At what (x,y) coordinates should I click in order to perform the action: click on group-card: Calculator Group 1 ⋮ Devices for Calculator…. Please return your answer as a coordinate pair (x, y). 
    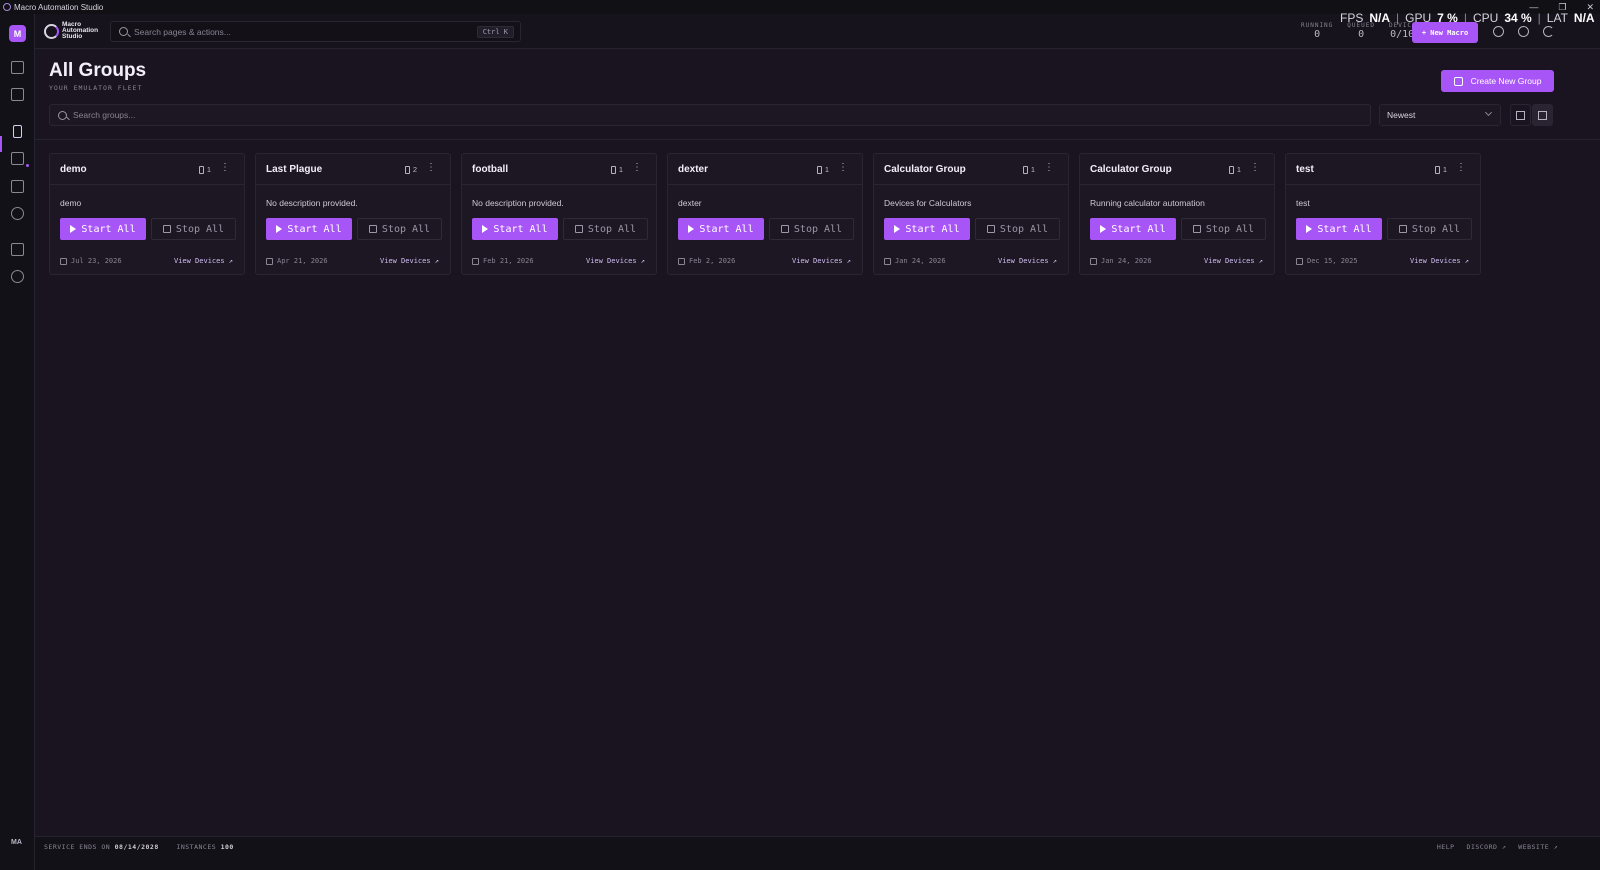
    Looking at the image, I should click on (971, 214).